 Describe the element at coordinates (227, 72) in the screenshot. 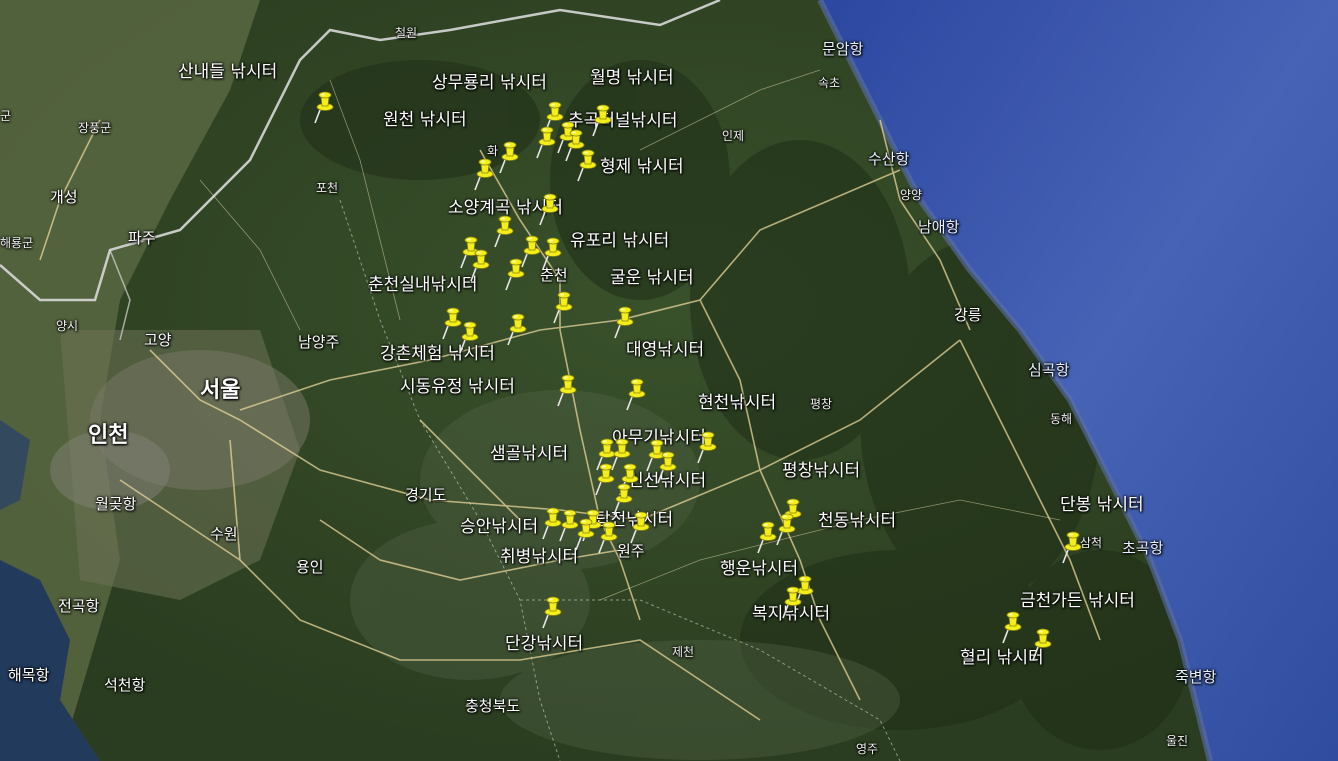

I see `fishing-site-label: 산내들 낚시터` at that location.